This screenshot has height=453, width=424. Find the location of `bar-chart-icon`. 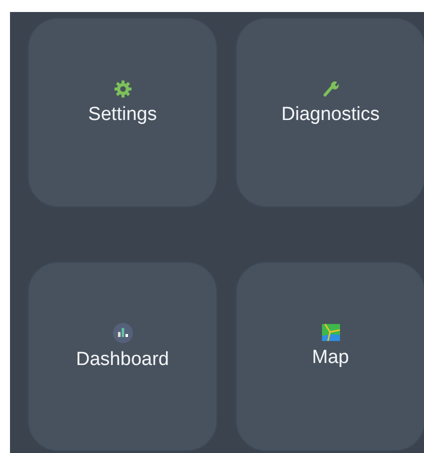

bar-chart-icon is located at coordinates (122, 332).